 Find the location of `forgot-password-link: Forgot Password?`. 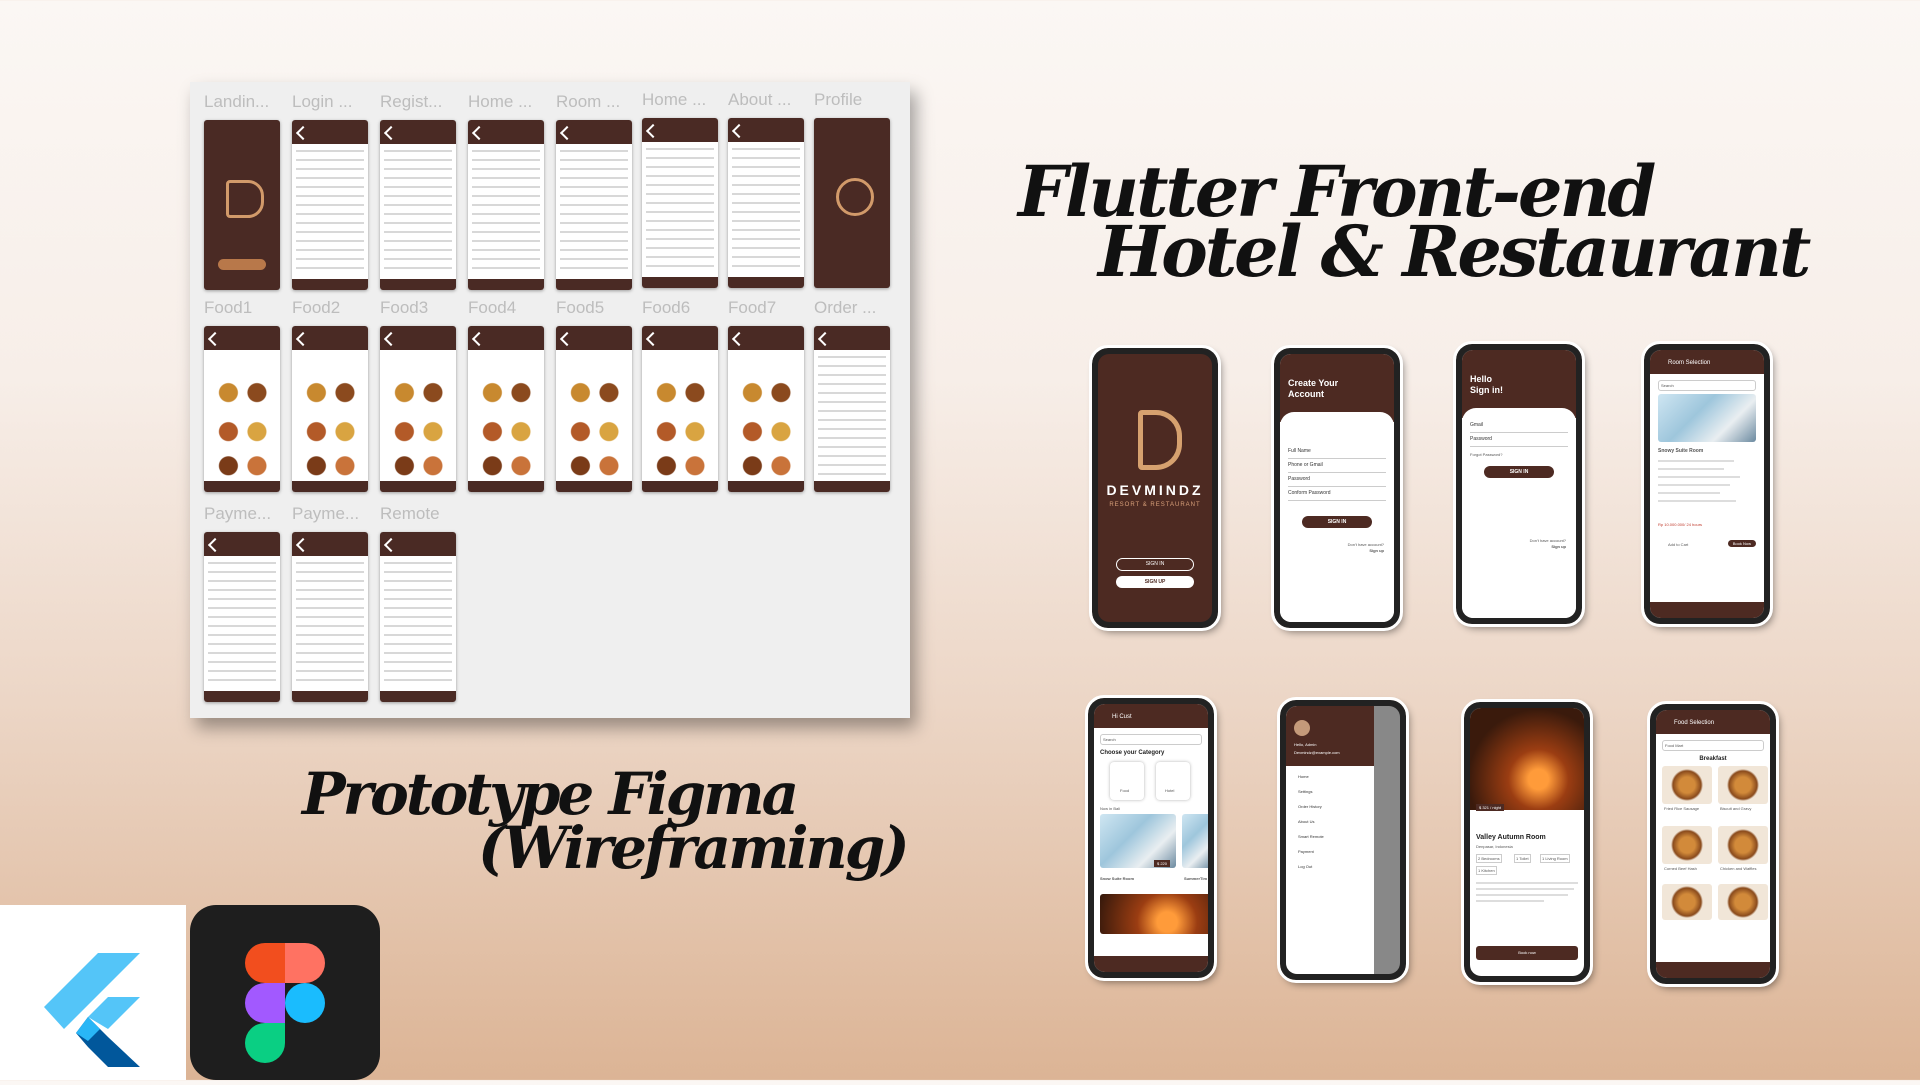

forgot-password-link: Forgot Password? is located at coordinates (1486, 454).